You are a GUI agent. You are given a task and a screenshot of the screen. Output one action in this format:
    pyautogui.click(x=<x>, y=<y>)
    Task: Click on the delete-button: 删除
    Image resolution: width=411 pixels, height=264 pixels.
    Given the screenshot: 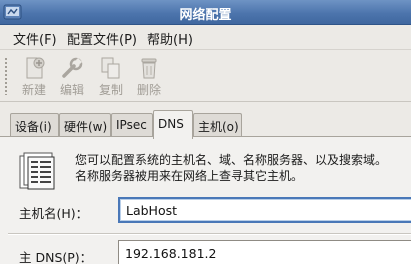 What is the action you would take?
    pyautogui.click(x=149, y=76)
    